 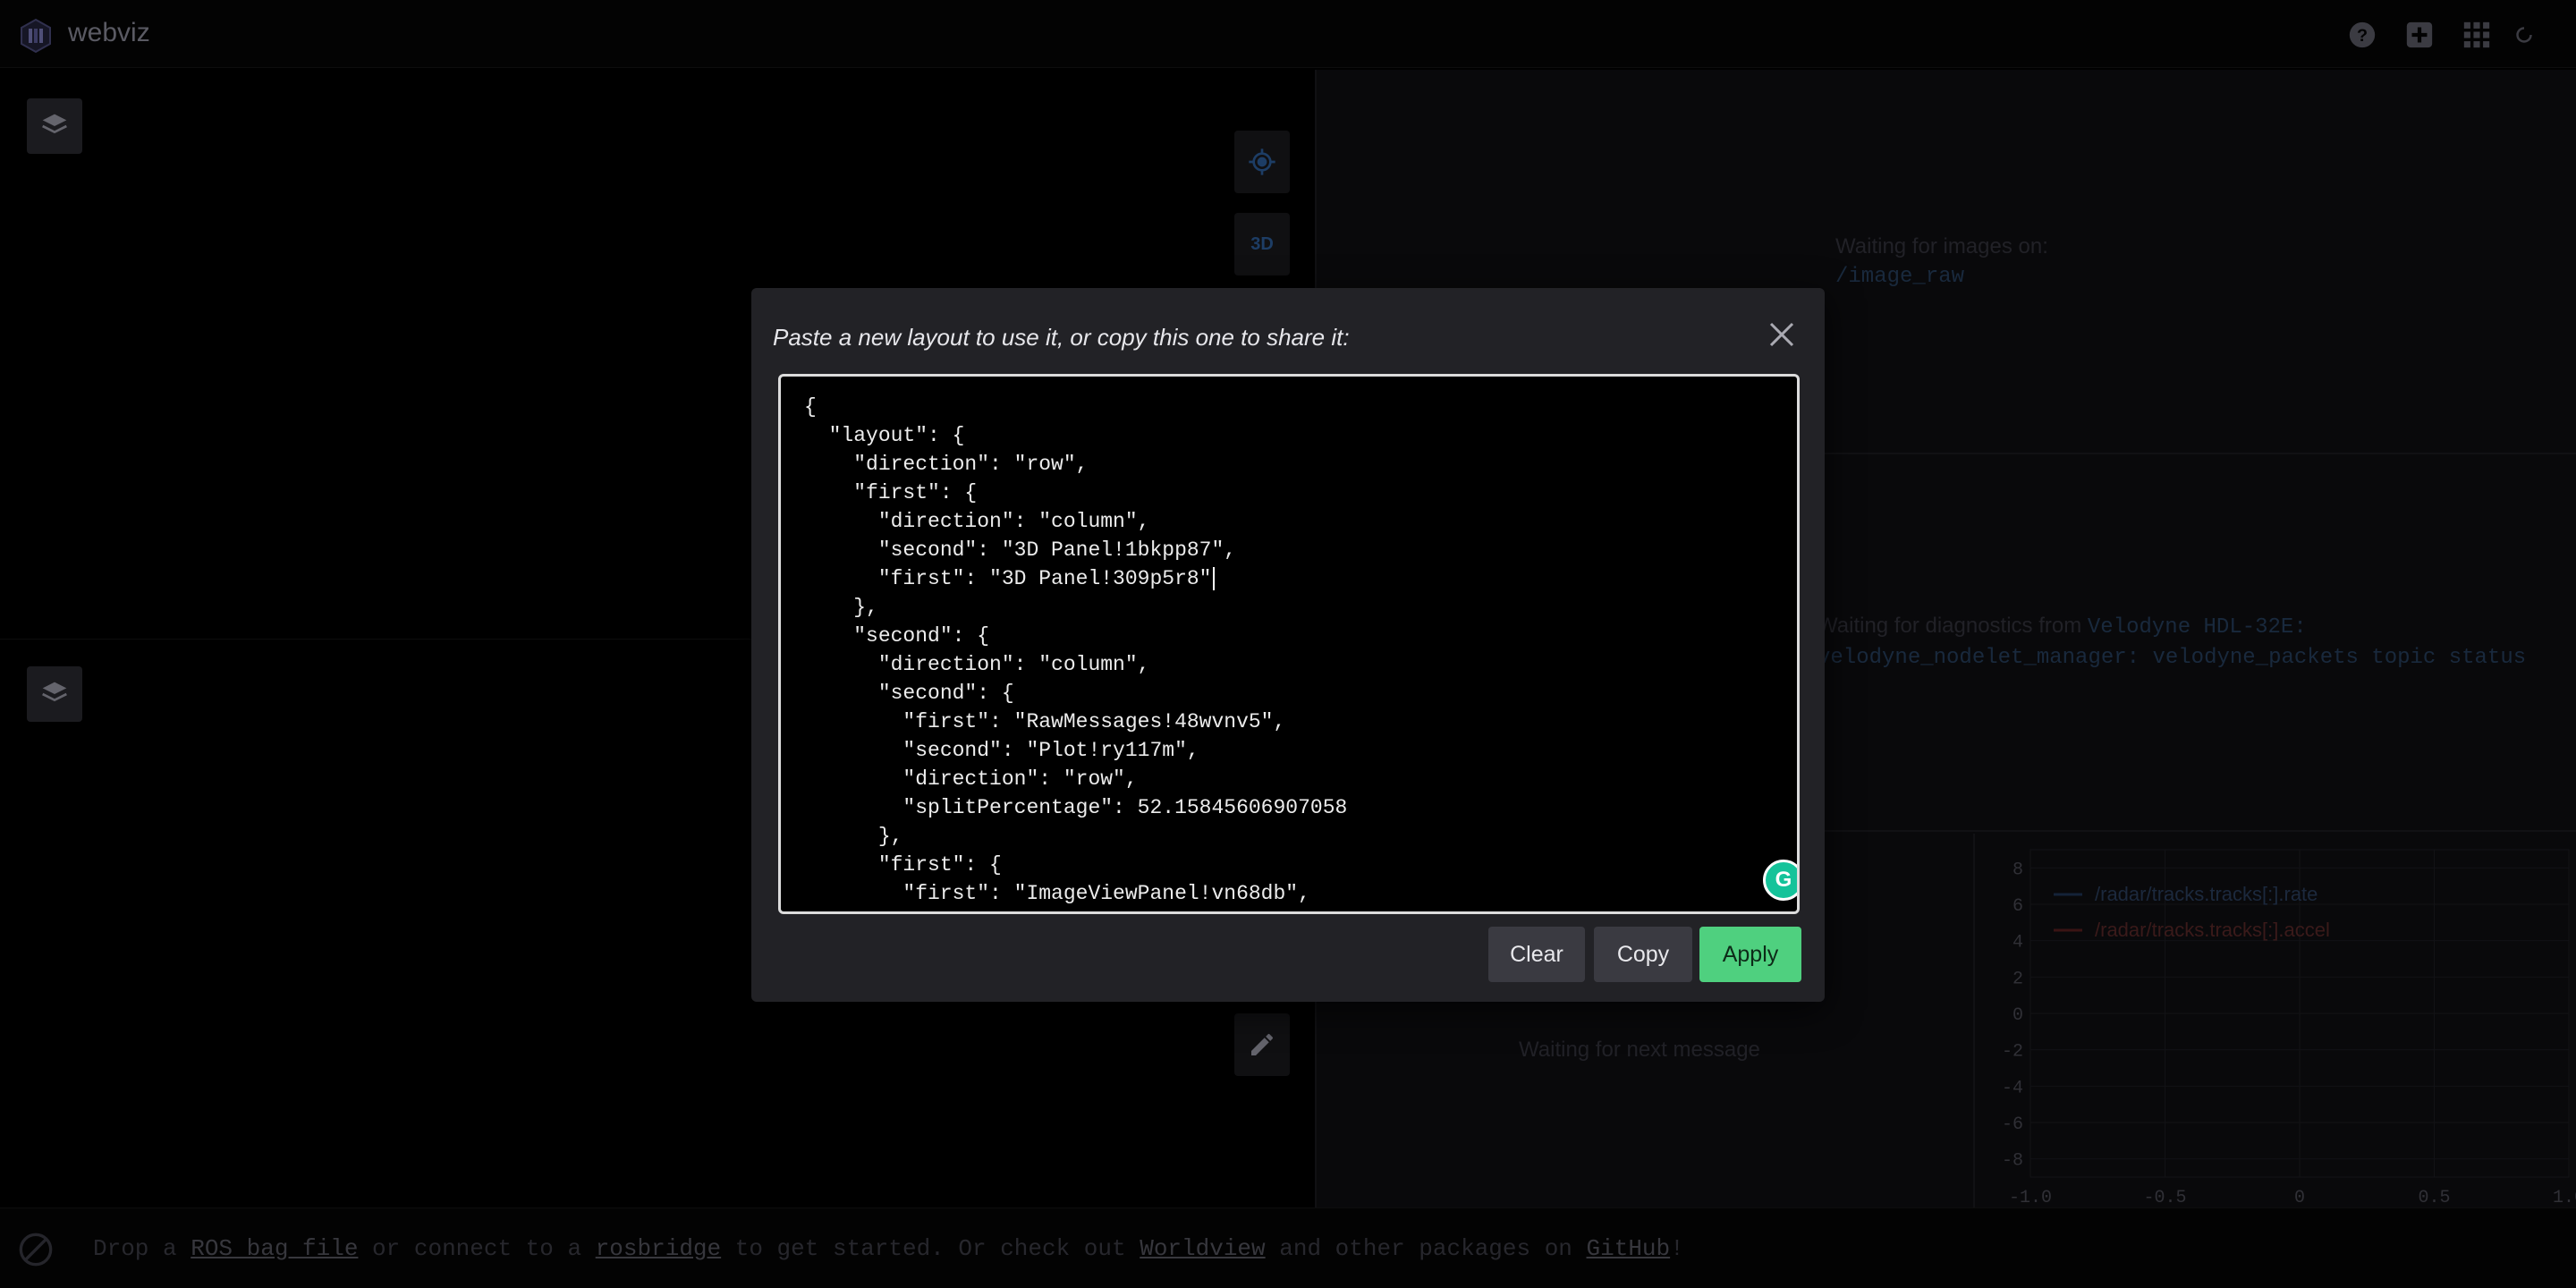 I want to click on grammarly-icon: G, so click(x=1780, y=880).